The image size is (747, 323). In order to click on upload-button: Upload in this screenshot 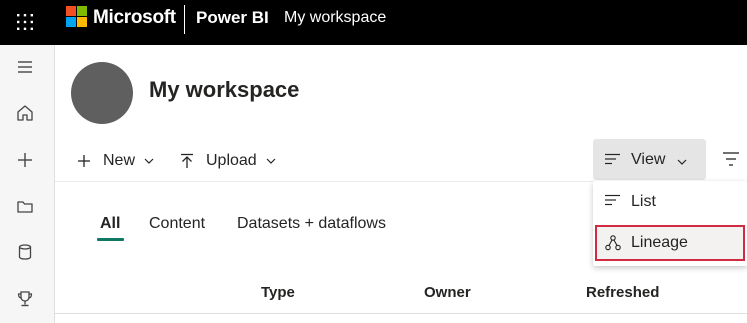, I will do `click(228, 161)`.